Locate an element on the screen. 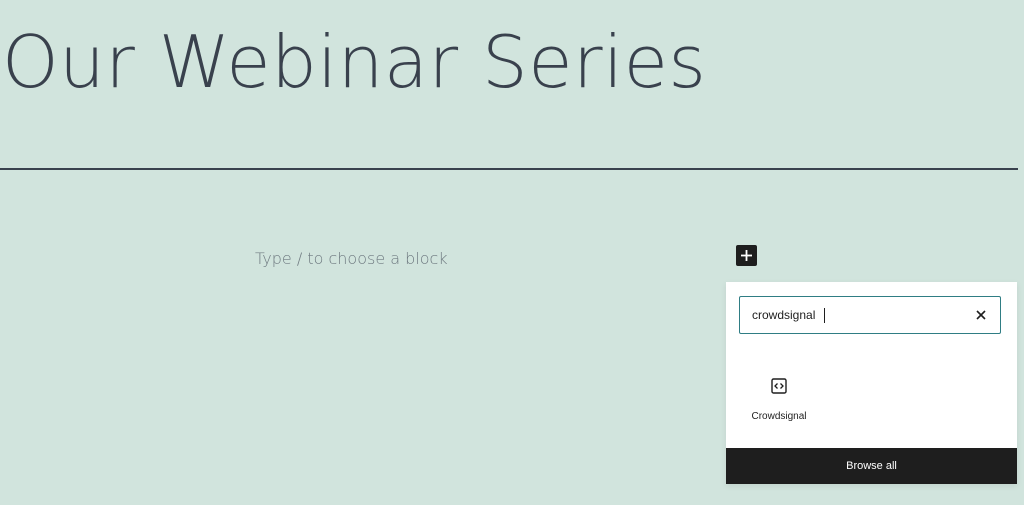  page-title: Our Webinar Series is located at coordinates (354, 62).